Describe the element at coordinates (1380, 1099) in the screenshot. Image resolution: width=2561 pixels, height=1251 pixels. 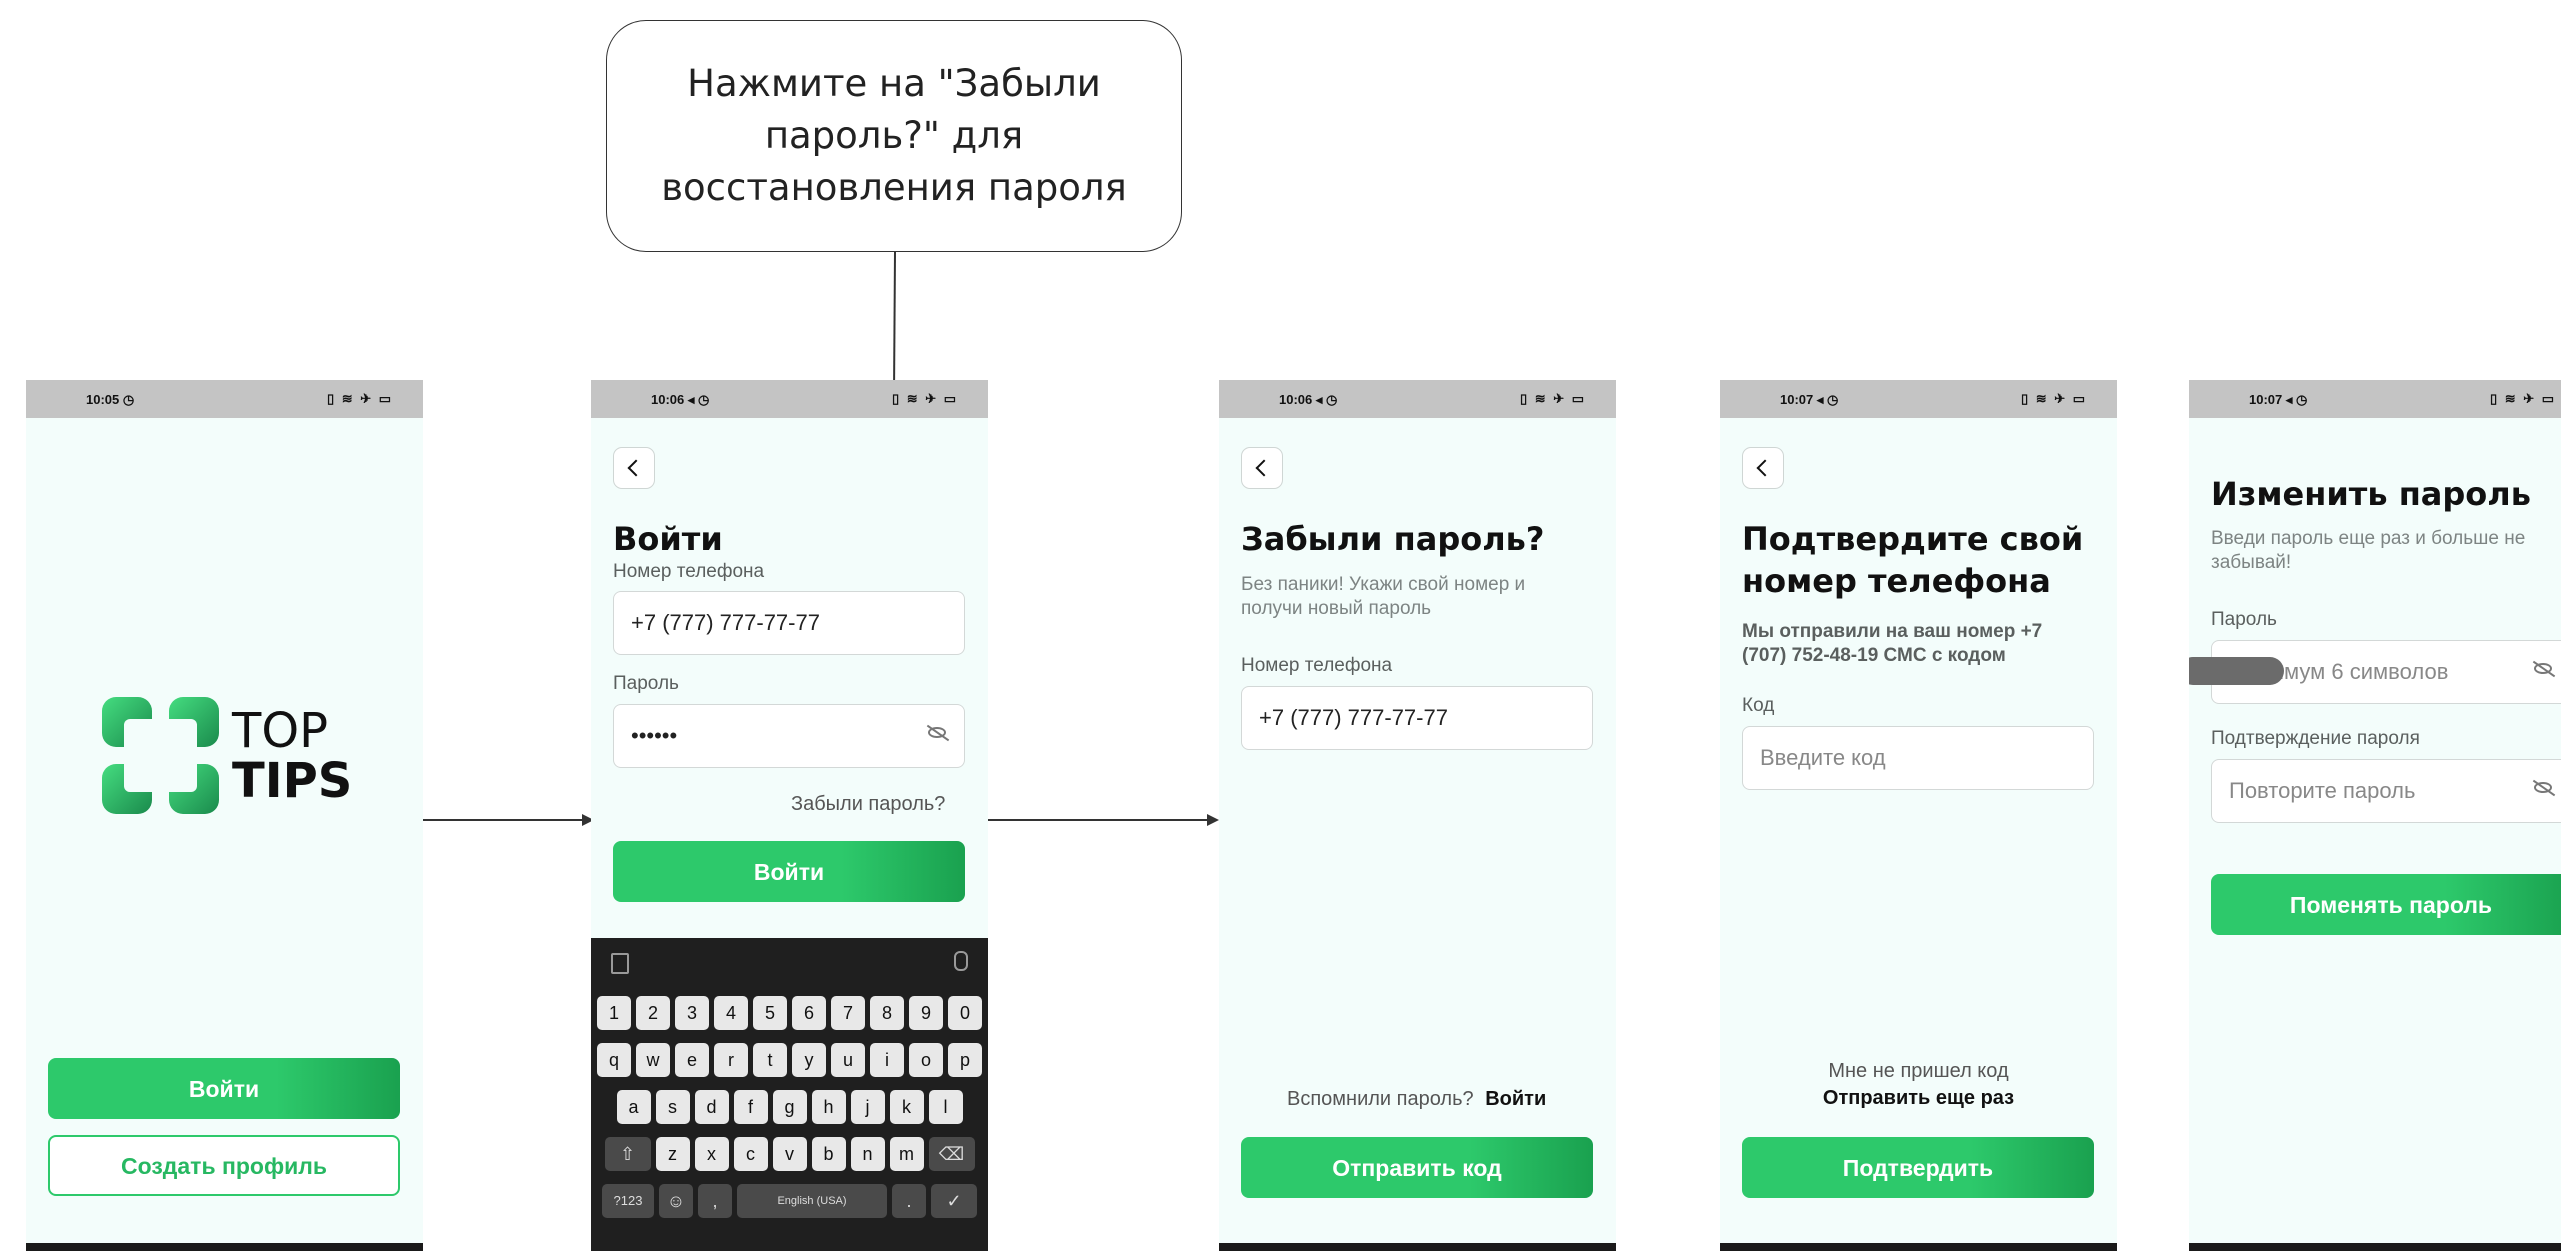
I see `remembered-text: Вспомнили пароль?` at that location.